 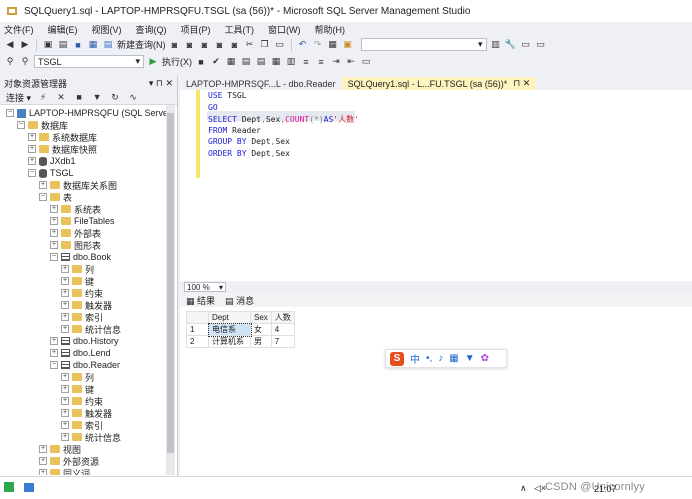 What do you see at coordinates (108, 45) in the screenshot?
I see `new-query-icon: ▤` at bounding box center [108, 45].